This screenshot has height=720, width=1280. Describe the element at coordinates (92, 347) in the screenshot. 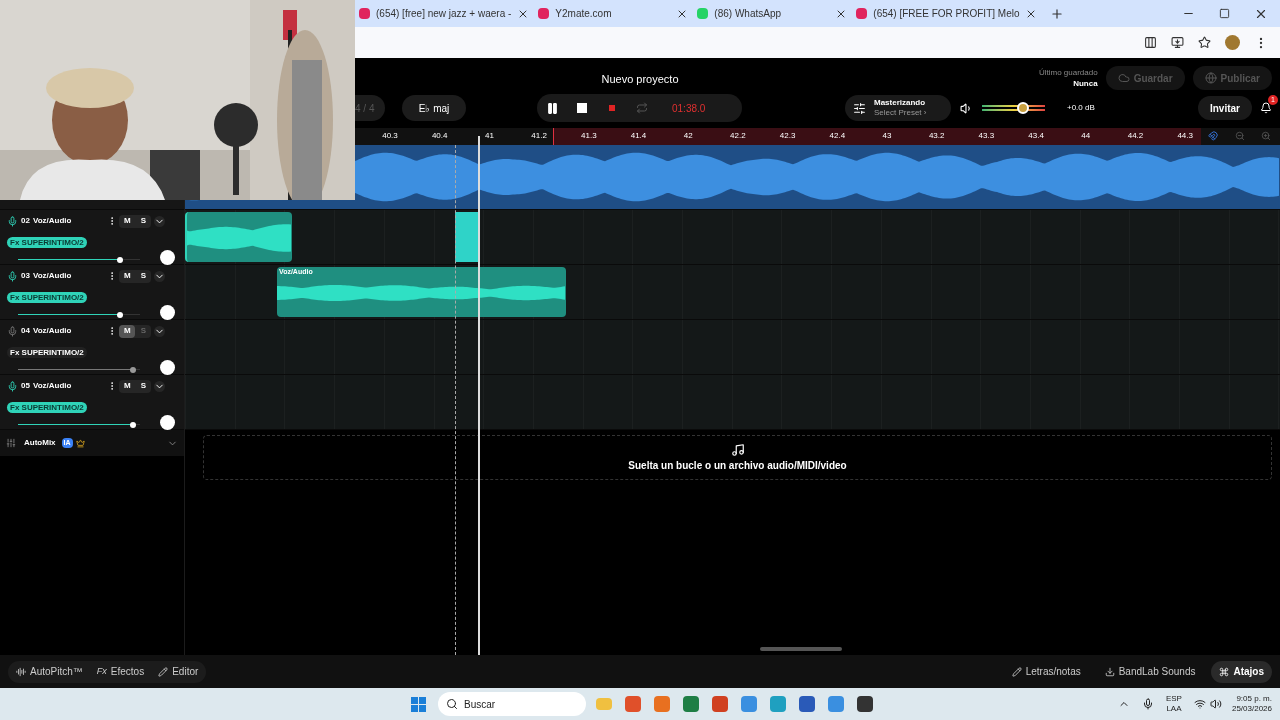

I see `track-header: 04 Voz/Audio M S Fx SUPERINTIMO/2` at that location.